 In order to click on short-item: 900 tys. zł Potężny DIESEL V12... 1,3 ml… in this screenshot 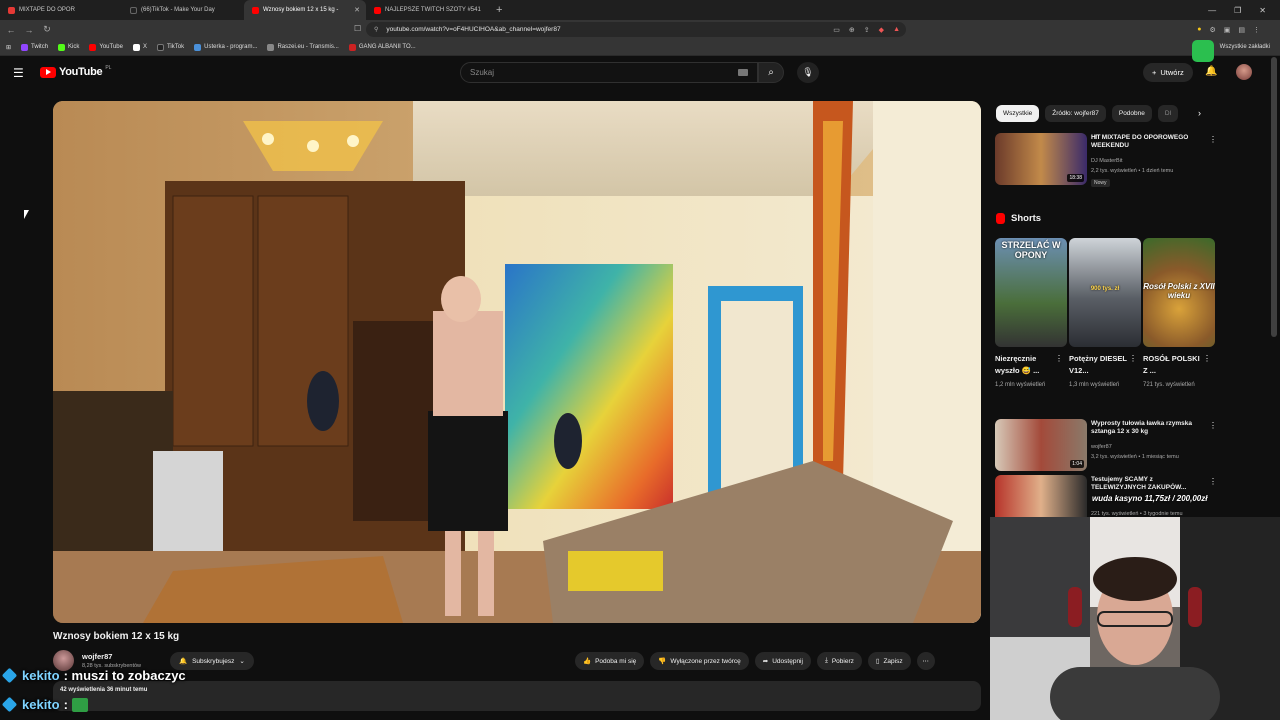, I will do `click(1105, 314)`.